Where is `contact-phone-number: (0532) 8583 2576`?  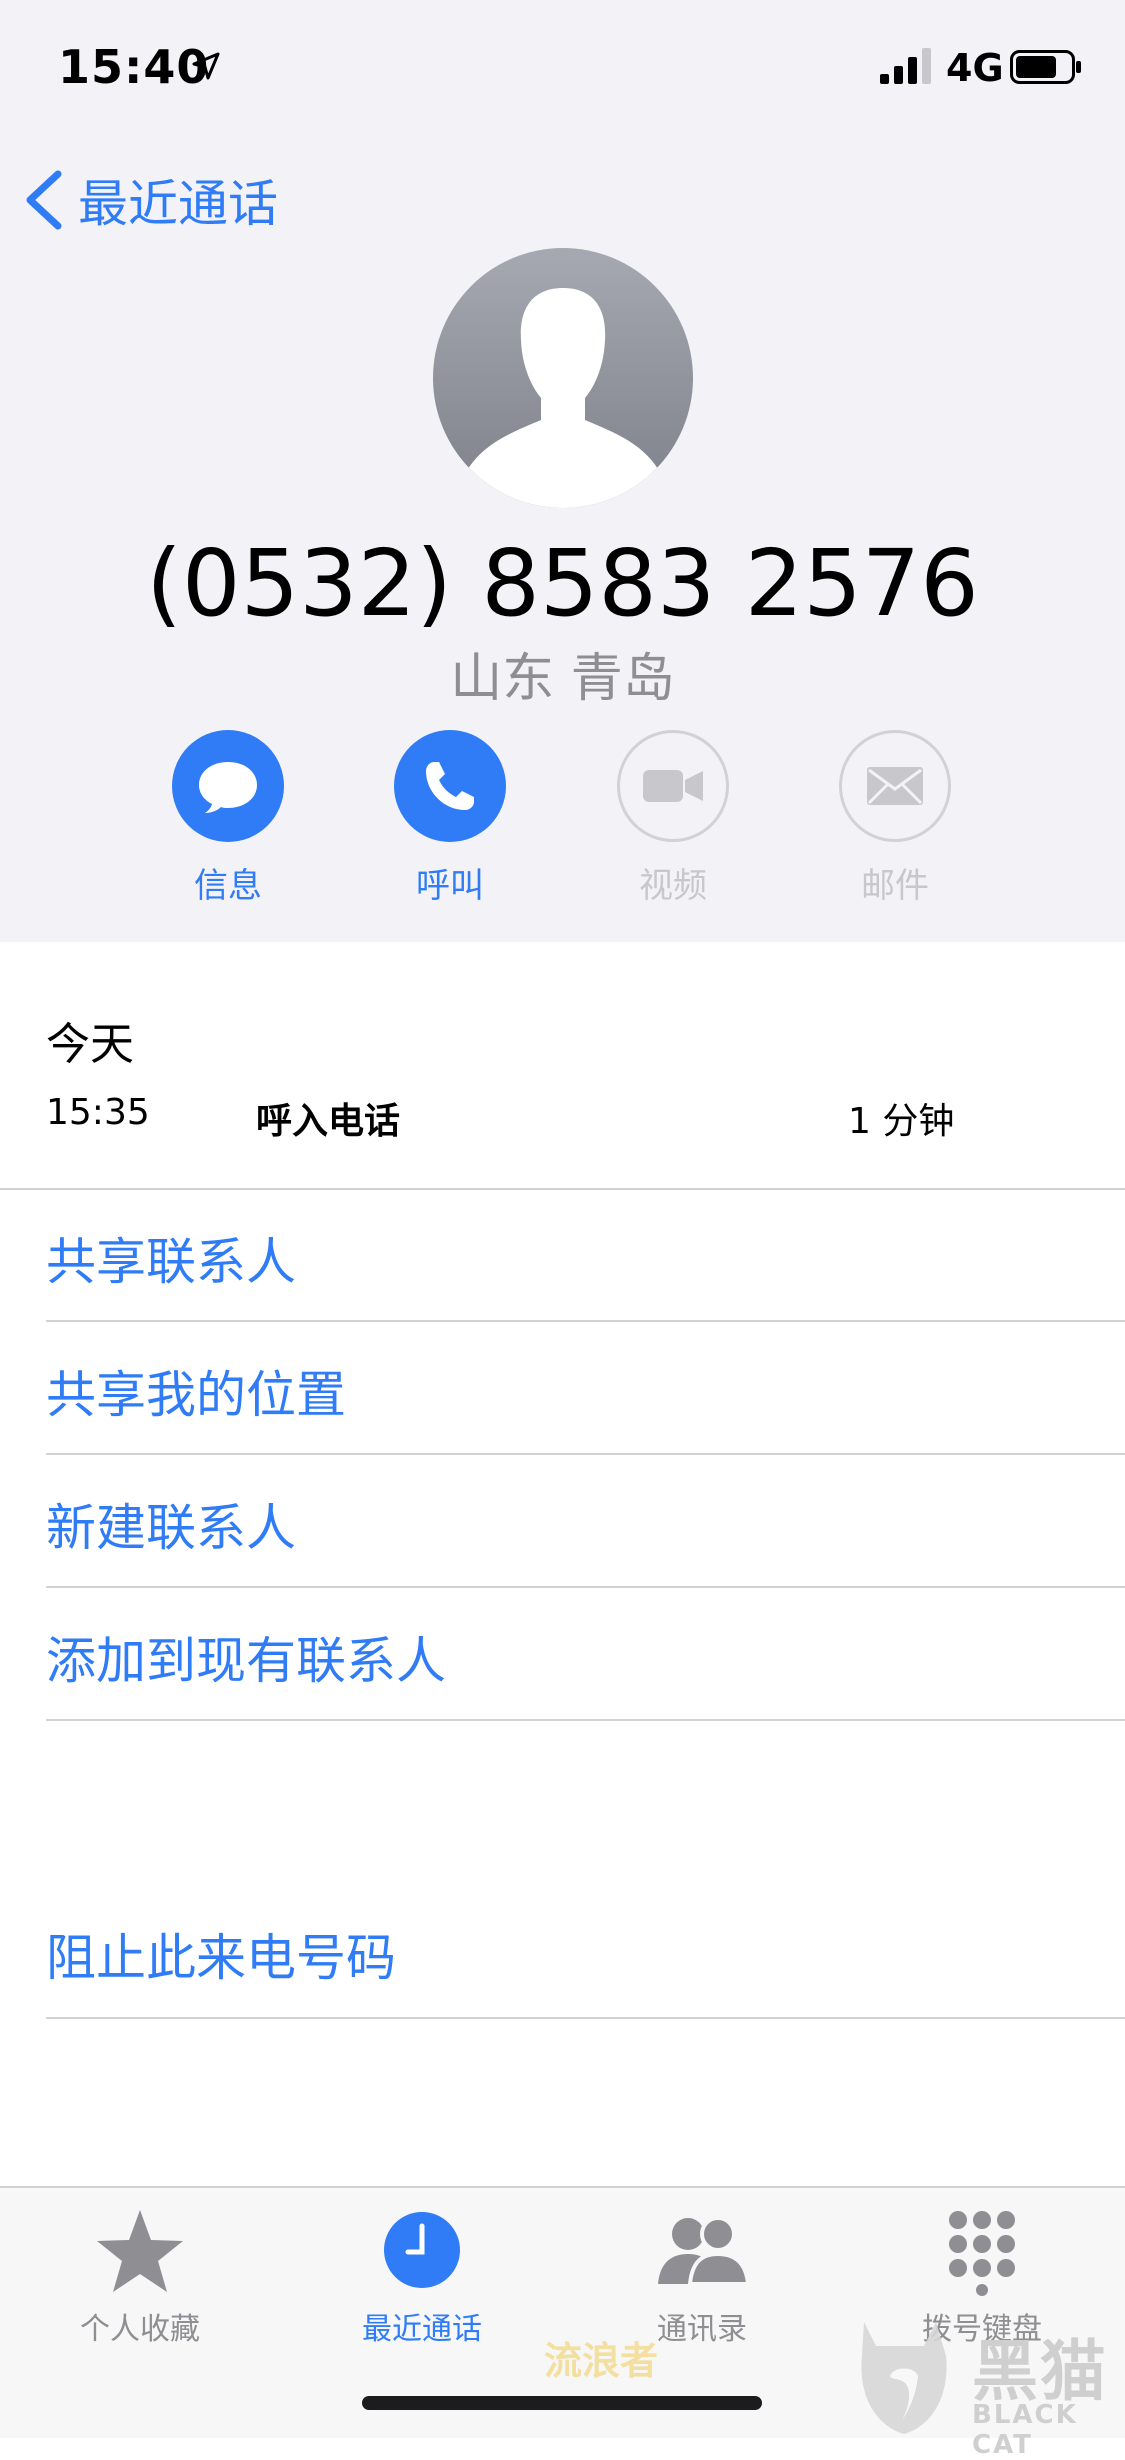
contact-phone-number: (0532) 8583 2576 is located at coordinates (562, 583).